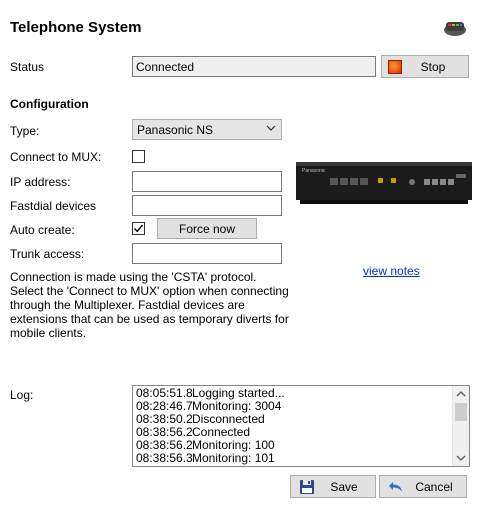  What do you see at coordinates (233, 465) in the screenshot?
I see `log-entry-message: Monitoring: 102` at bounding box center [233, 465].